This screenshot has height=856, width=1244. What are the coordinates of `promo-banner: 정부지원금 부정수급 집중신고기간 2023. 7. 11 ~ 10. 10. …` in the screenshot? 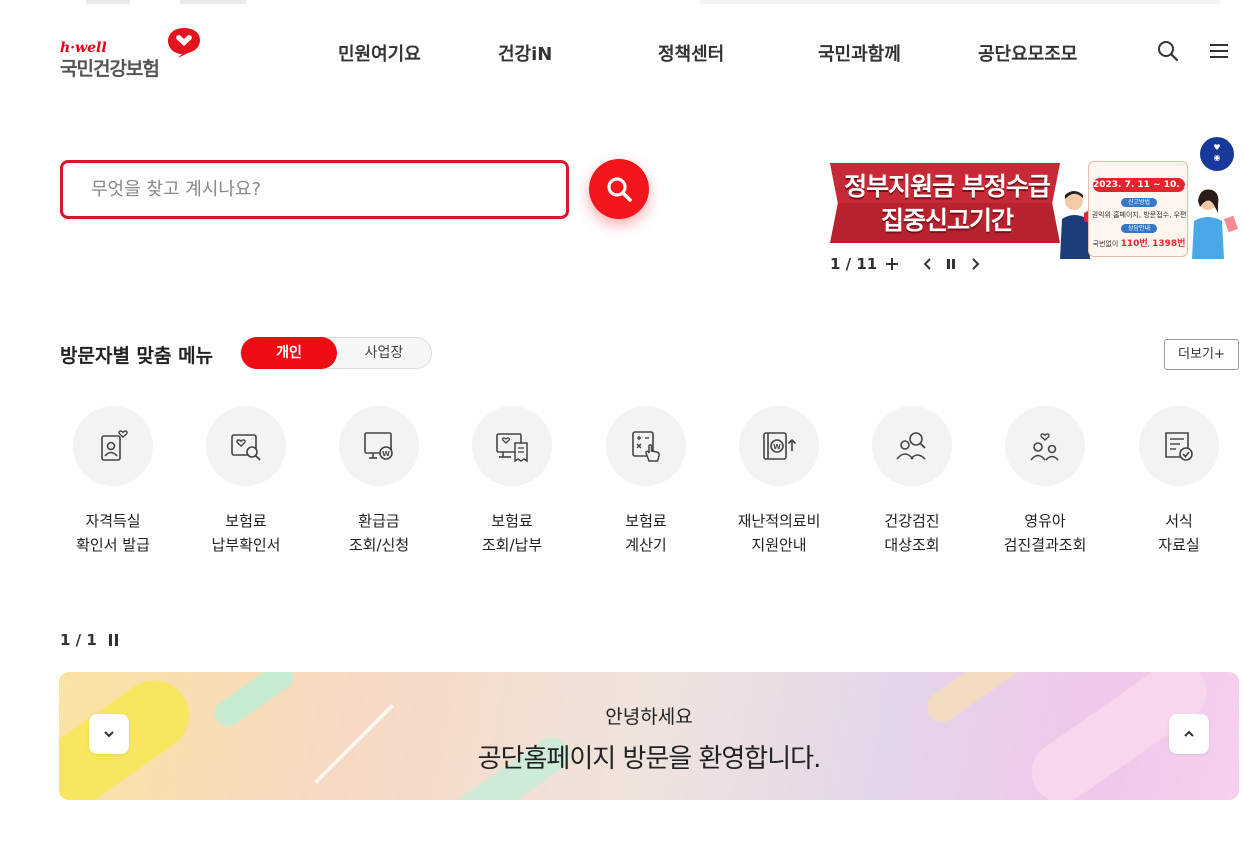 It's located at (1035, 198).